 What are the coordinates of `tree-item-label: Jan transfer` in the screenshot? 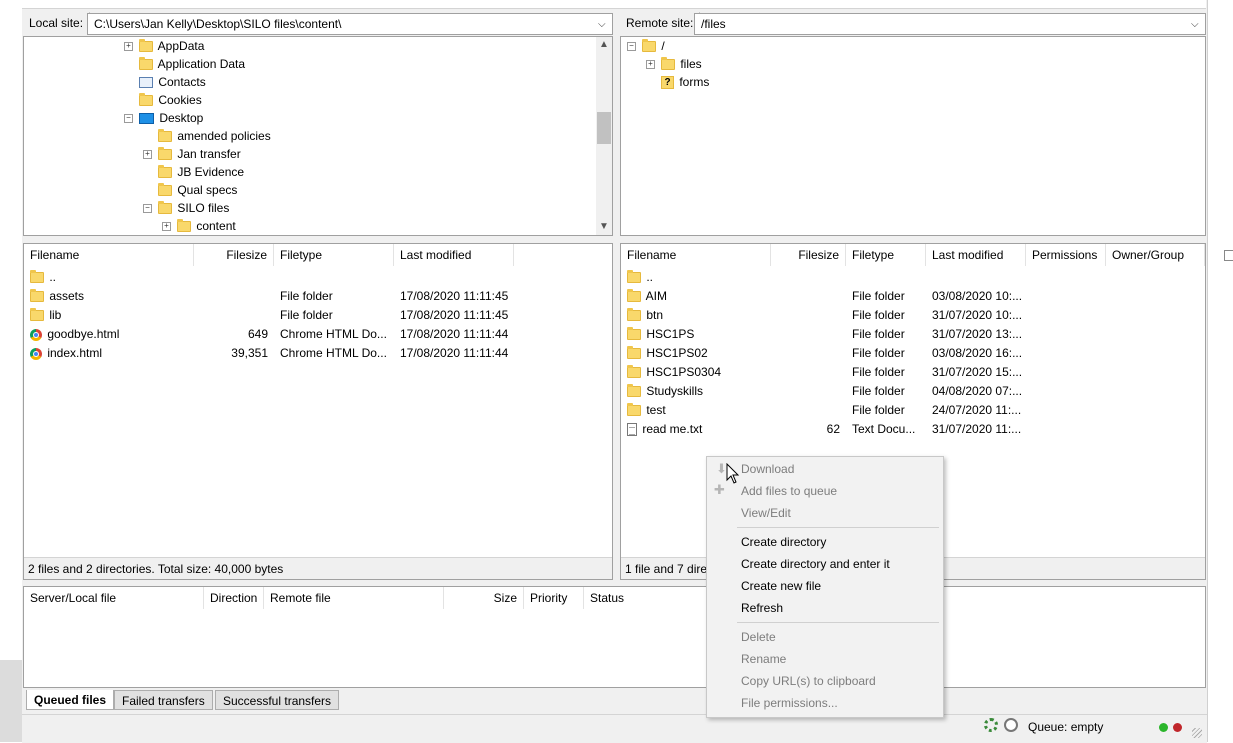 It's located at (207, 154).